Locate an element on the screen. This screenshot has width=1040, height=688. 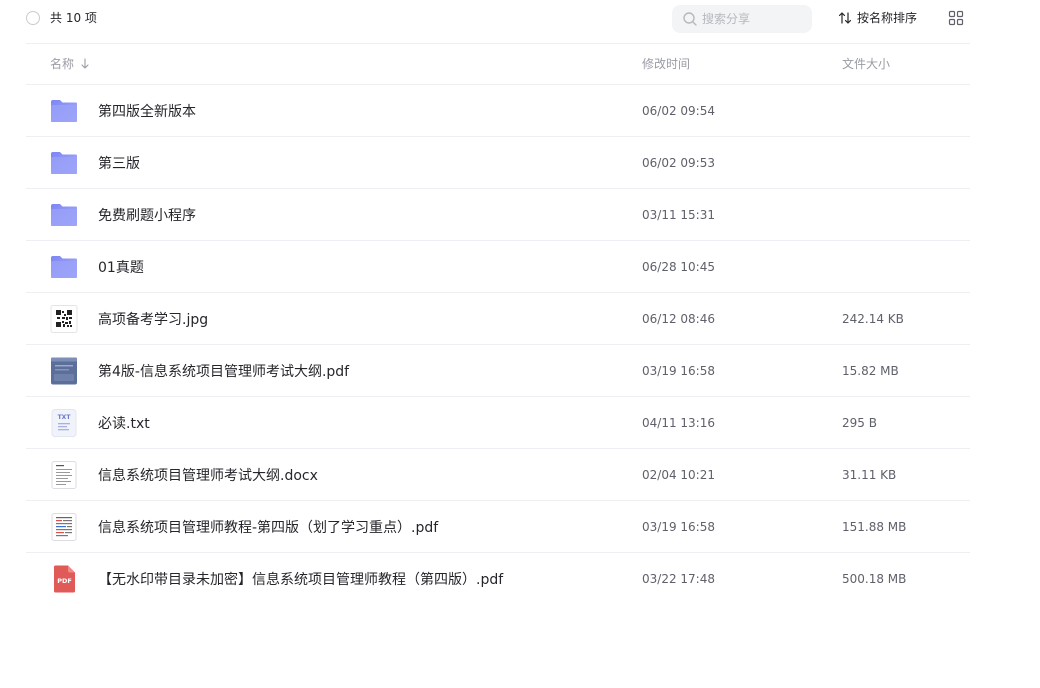
file-name: 必读.txt is located at coordinates (124, 424).